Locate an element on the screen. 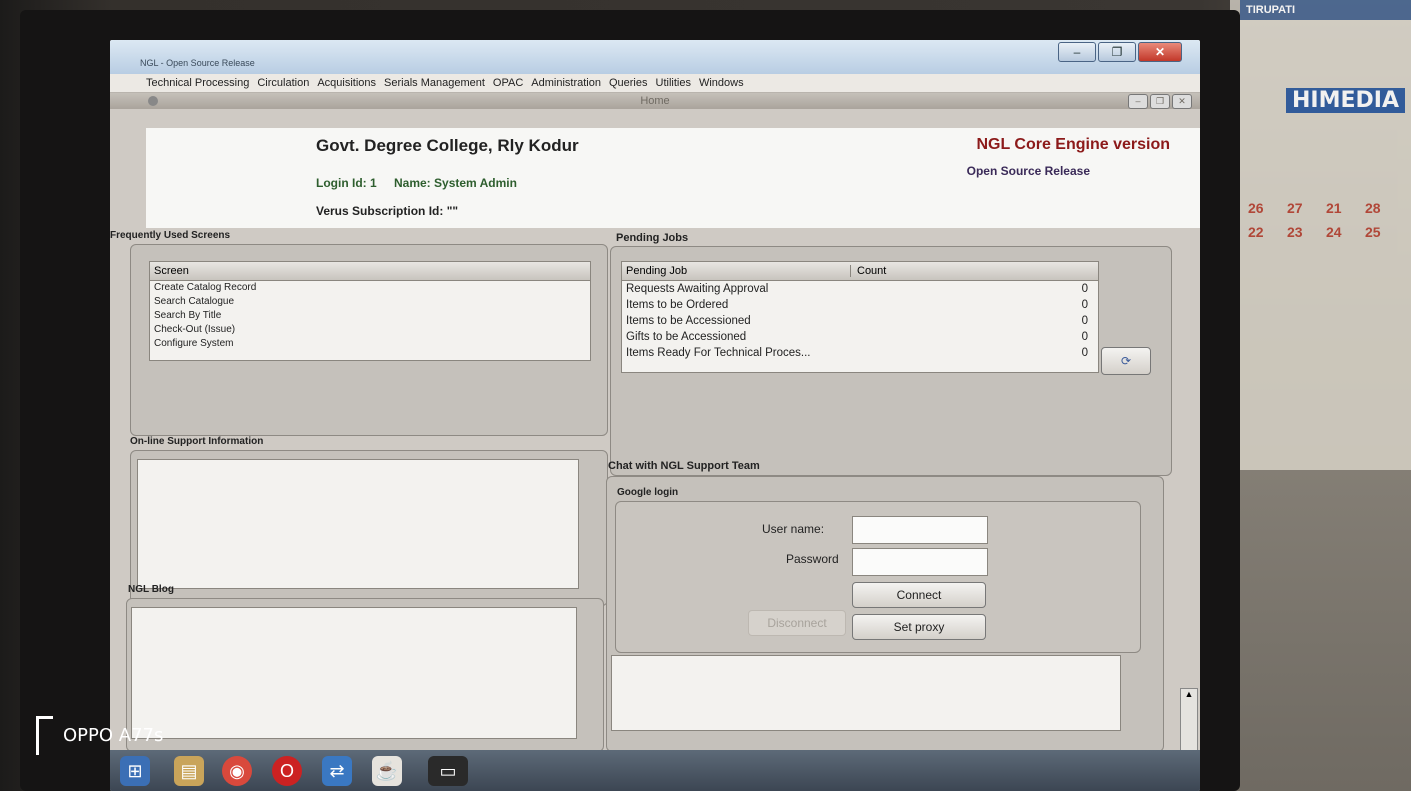 This screenshot has height=791, width=1411. refresh-button: ⟳ is located at coordinates (1126, 361).